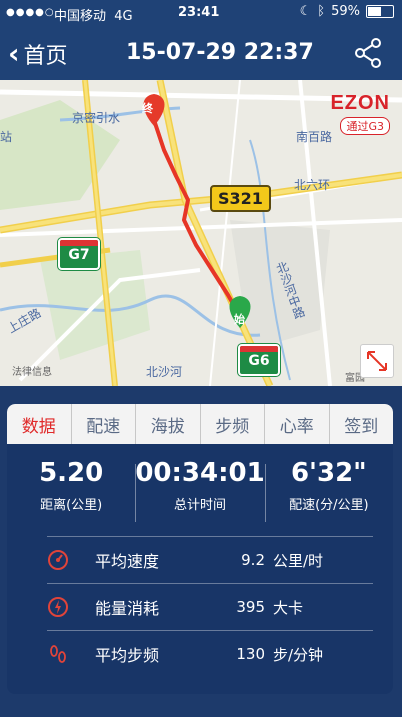 This screenshot has width=402, height=717. Describe the element at coordinates (374, 11) in the screenshot. I see `battery-fill` at that location.